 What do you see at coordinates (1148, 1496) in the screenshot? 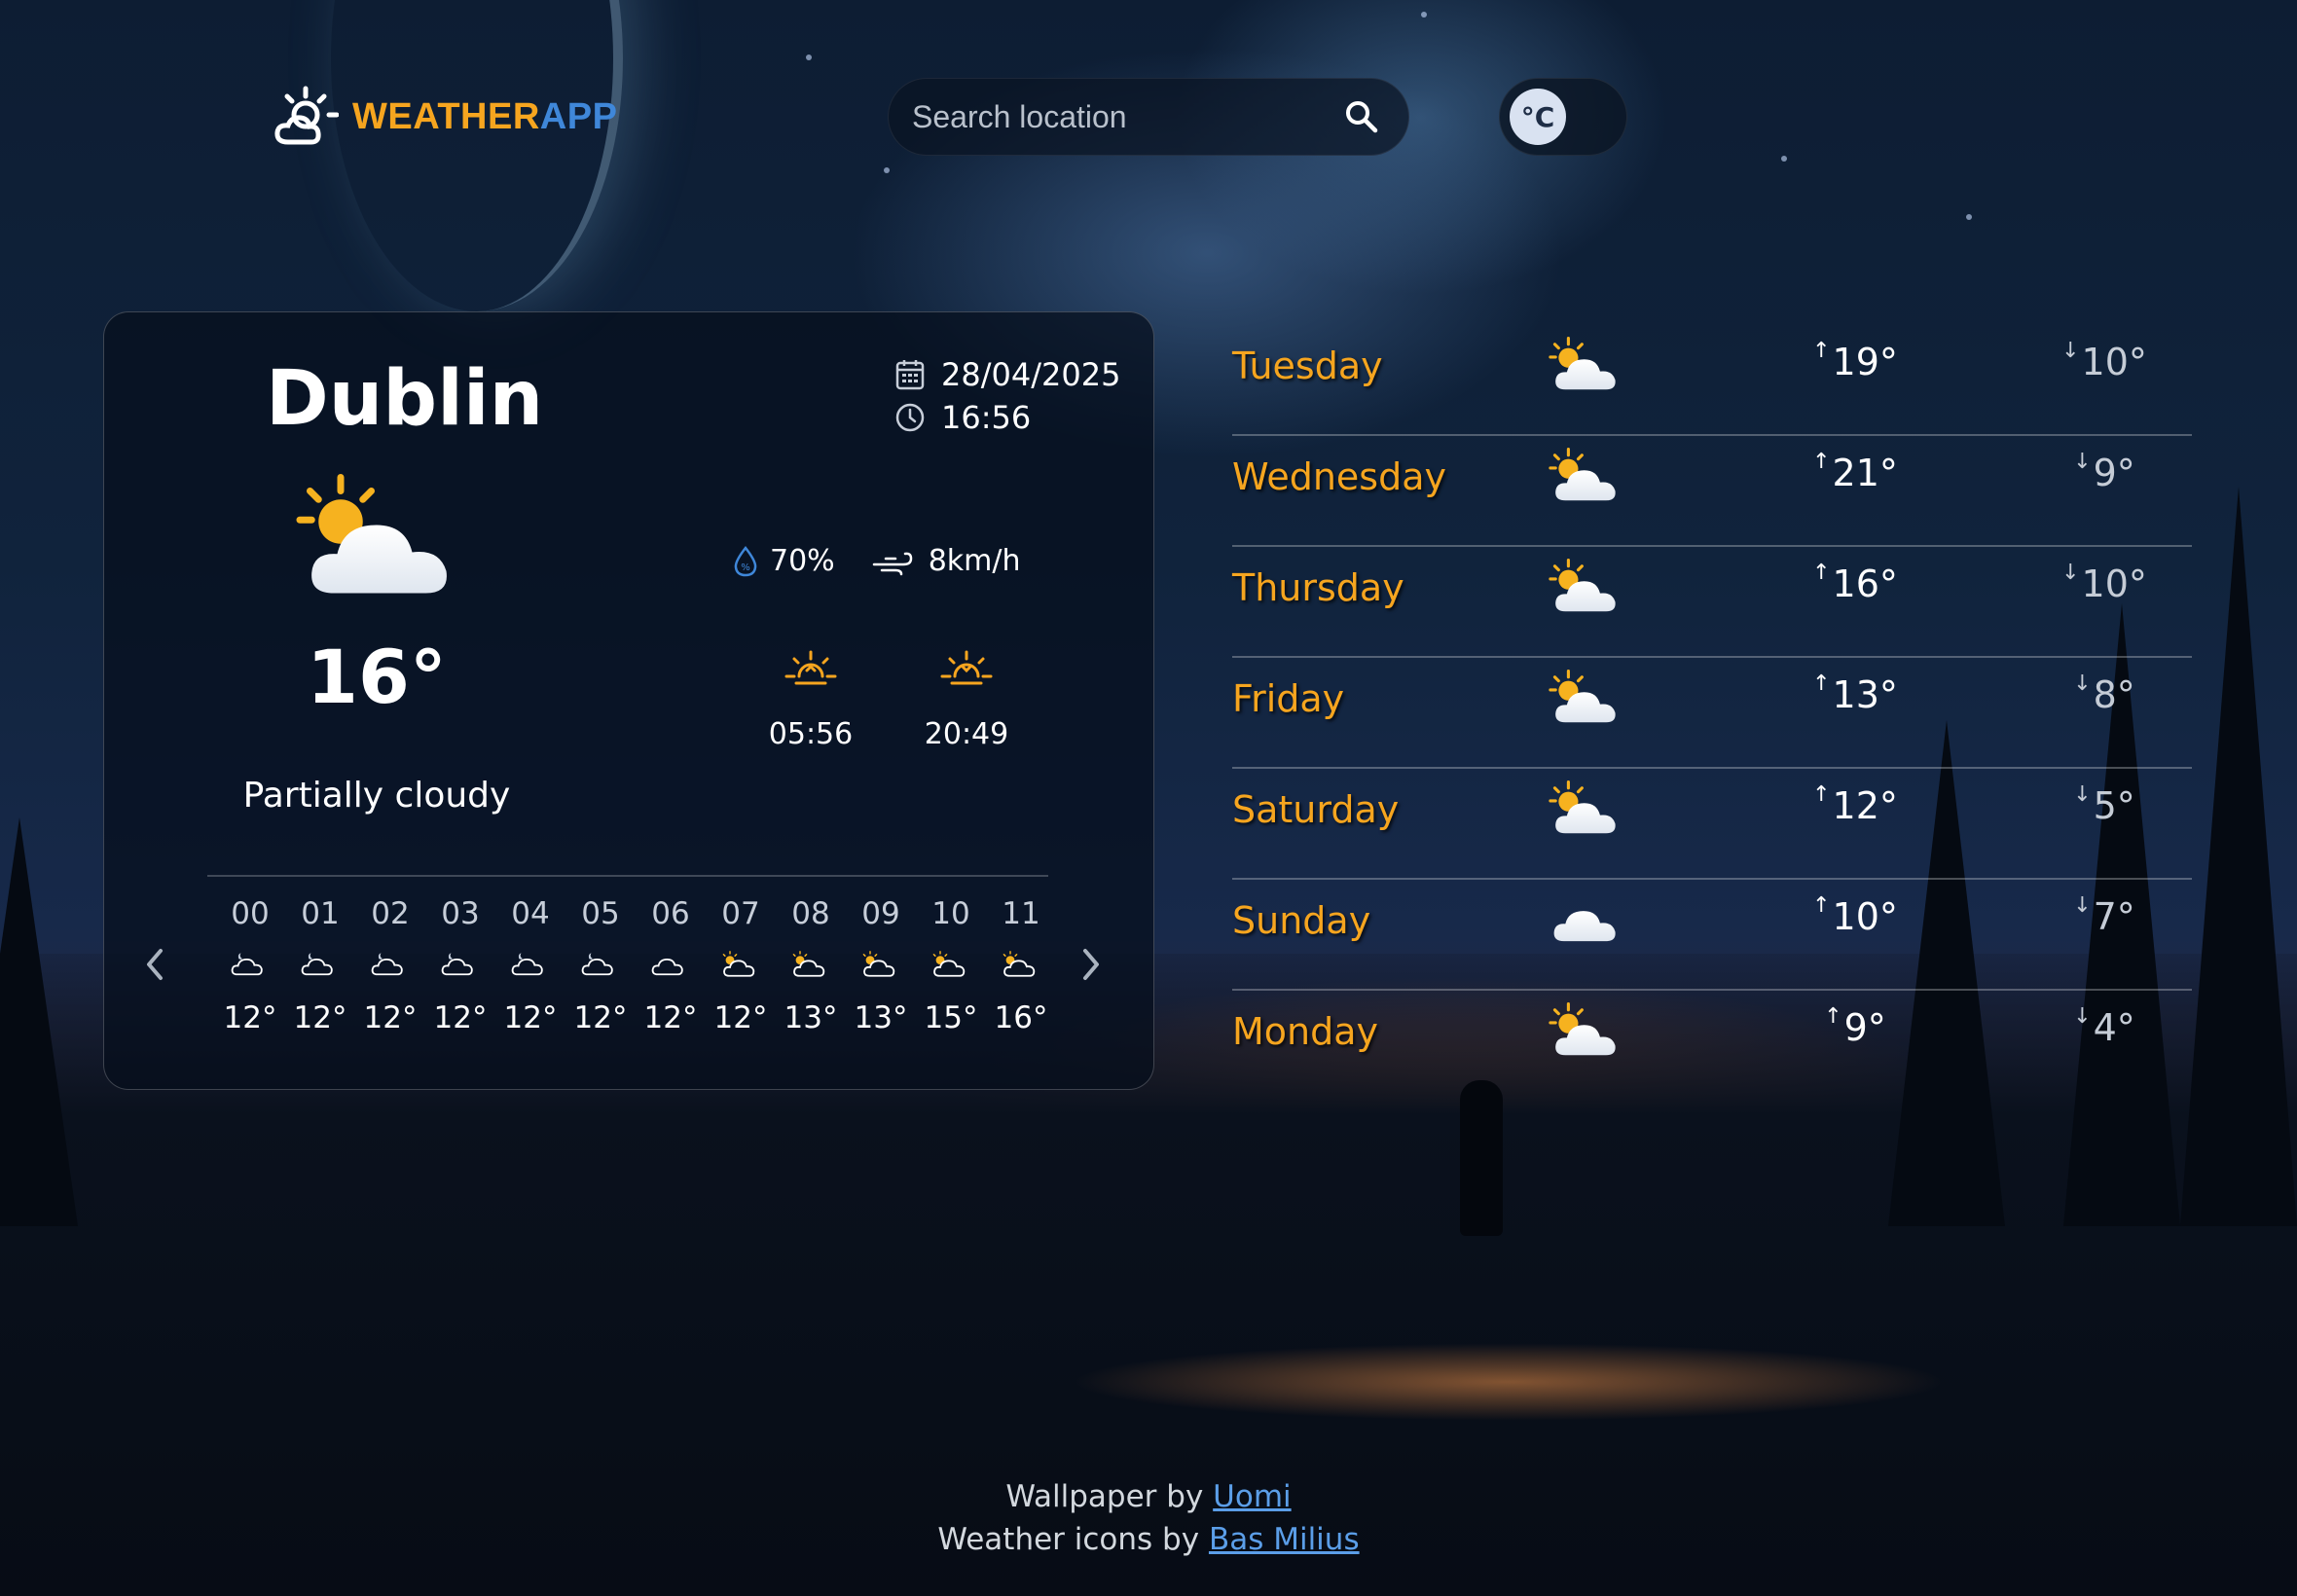
I see `wallpaper-credit: Wallpaper by Uomi` at bounding box center [1148, 1496].